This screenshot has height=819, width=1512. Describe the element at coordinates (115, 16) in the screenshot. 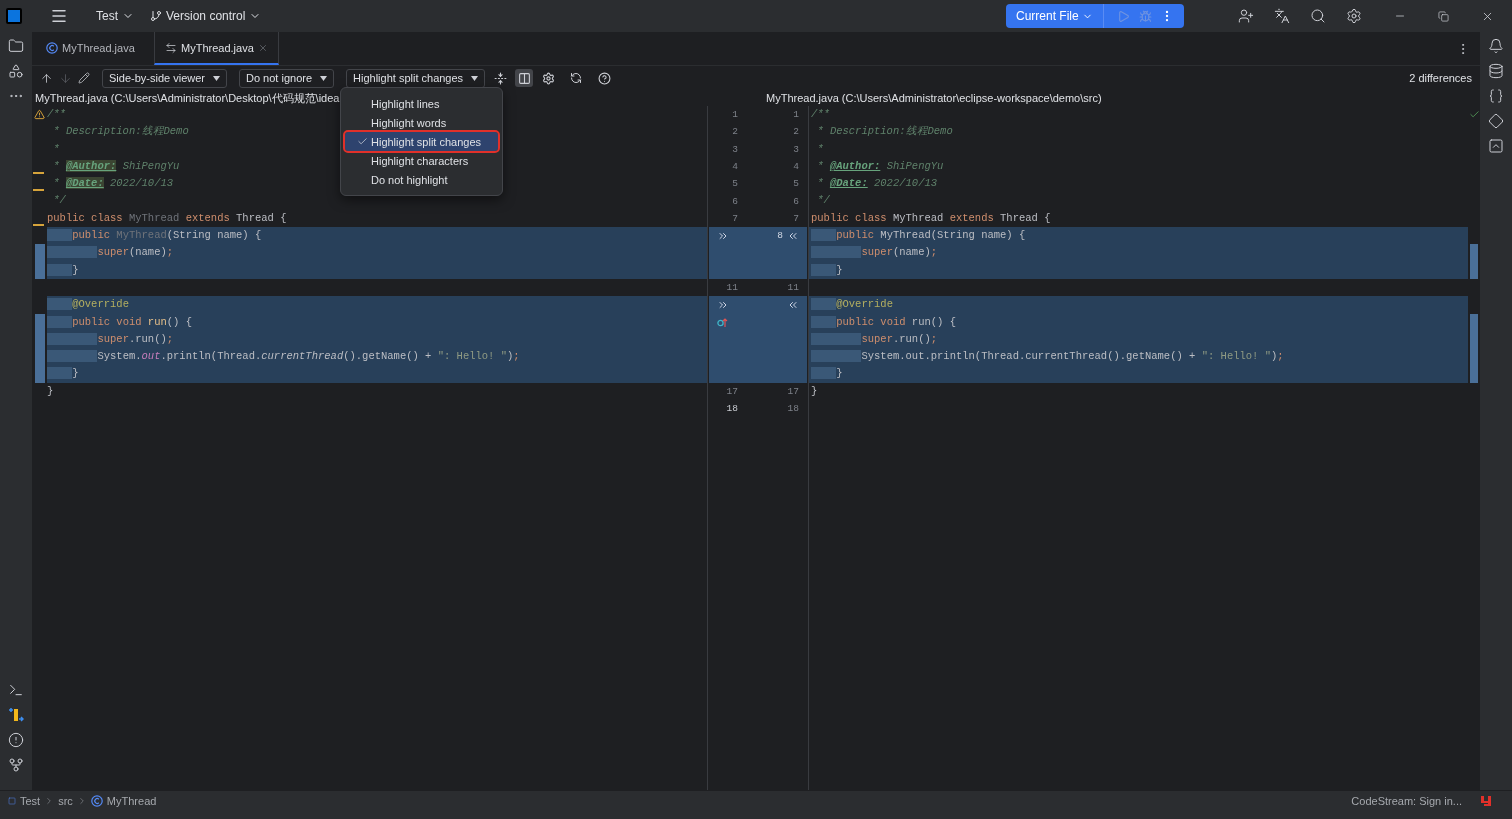

I see `project-menu: Test` at that location.